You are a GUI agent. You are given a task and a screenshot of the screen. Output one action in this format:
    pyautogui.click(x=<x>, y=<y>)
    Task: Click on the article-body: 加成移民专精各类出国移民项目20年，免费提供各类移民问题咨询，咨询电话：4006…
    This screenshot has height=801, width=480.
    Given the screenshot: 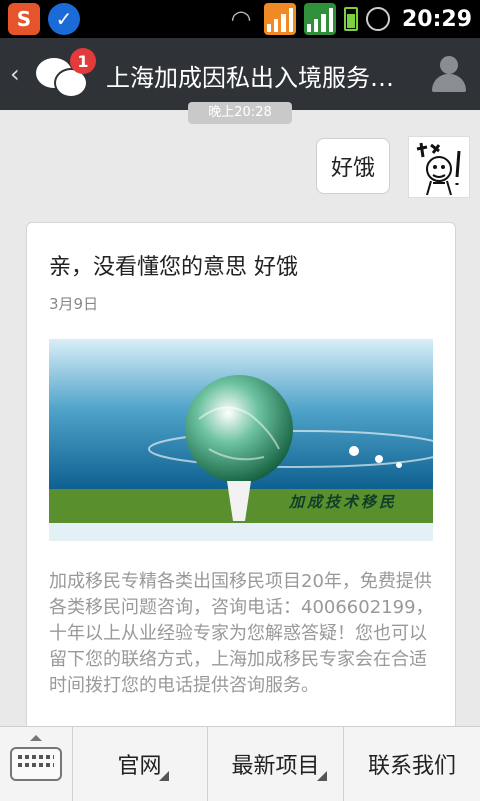 What is the action you would take?
    pyautogui.click(x=241, y=633)
    